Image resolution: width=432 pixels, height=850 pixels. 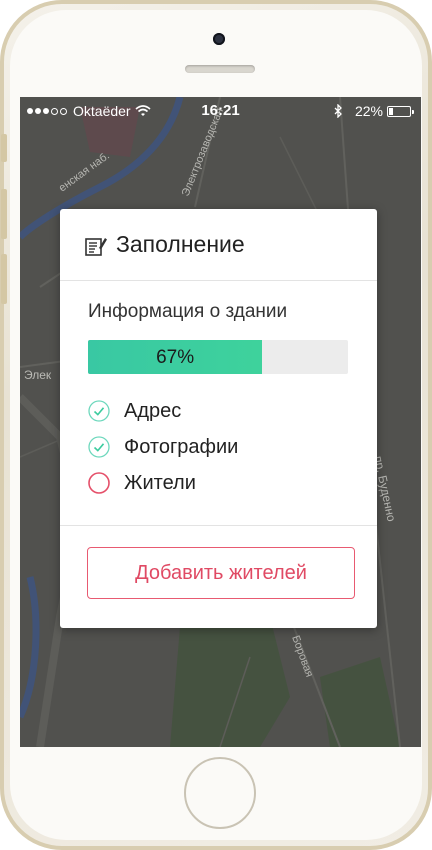 What do you see at coordinates (218, 357) in the screenshot?
I see `completion-progress-bar: 67%` at bounding box center [218, 357].